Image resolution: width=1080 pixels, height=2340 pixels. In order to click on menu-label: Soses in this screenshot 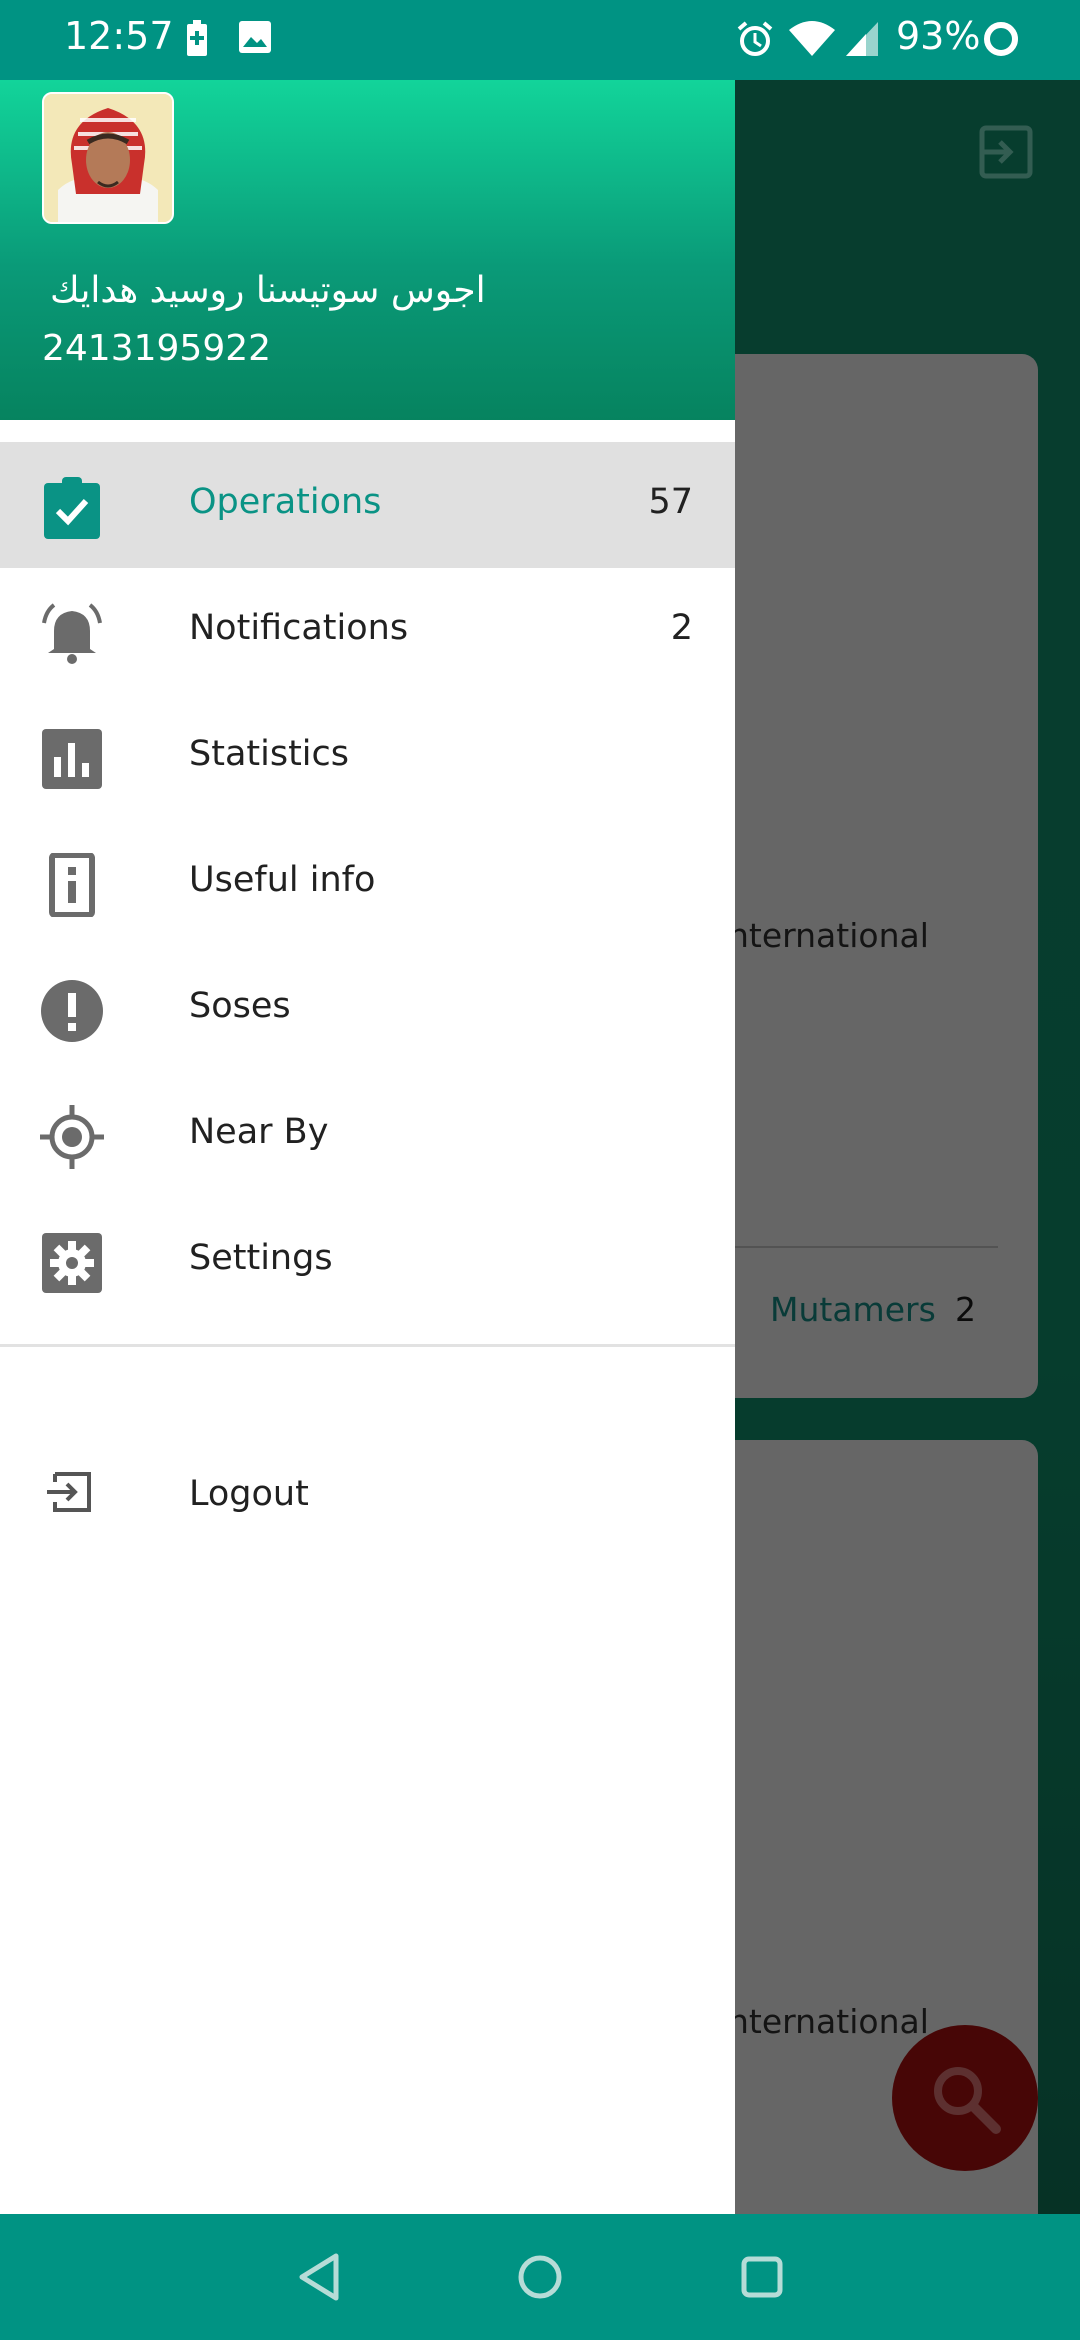, I will do `click(240, 1006)`.